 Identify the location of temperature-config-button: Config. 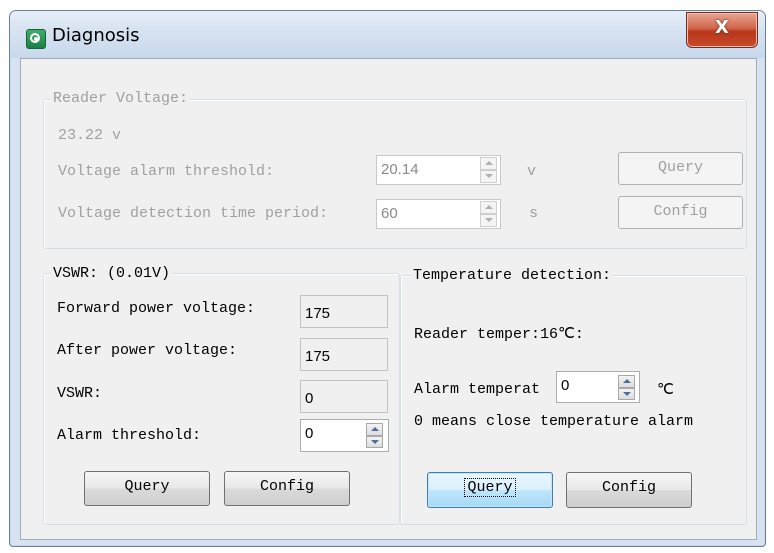
(629, 490).